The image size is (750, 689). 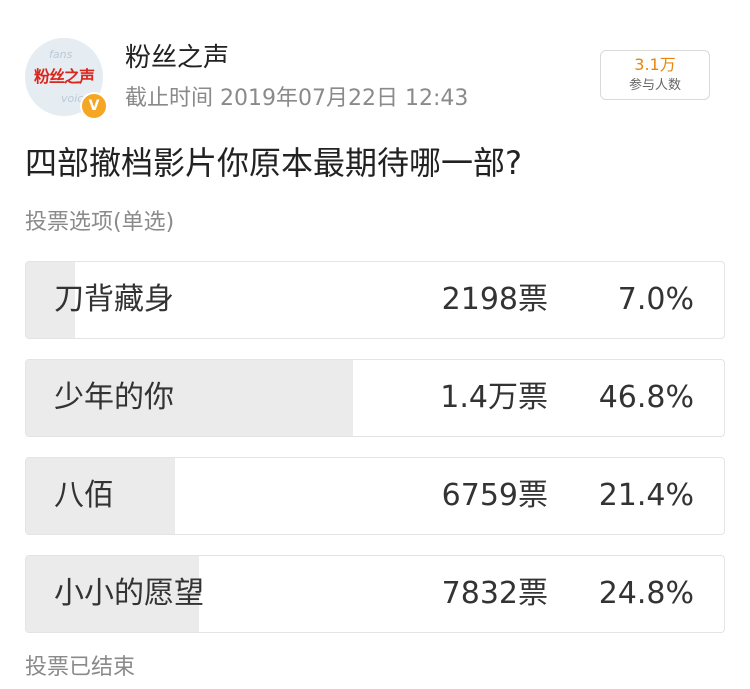 What do you see at coordinates (129, 593) in the screenshot?
I see `poll-option-label: 小小的愿望` at bounding box center [129, 593].